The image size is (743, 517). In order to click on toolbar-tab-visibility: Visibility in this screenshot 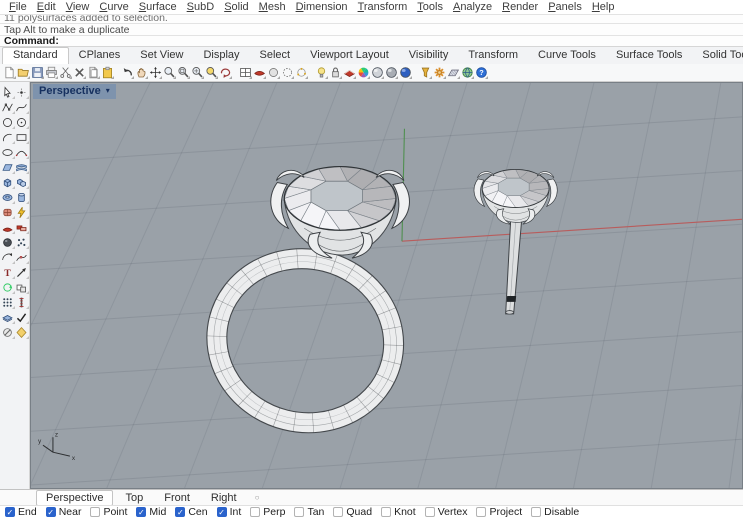, I will do `click(429, 56)`.